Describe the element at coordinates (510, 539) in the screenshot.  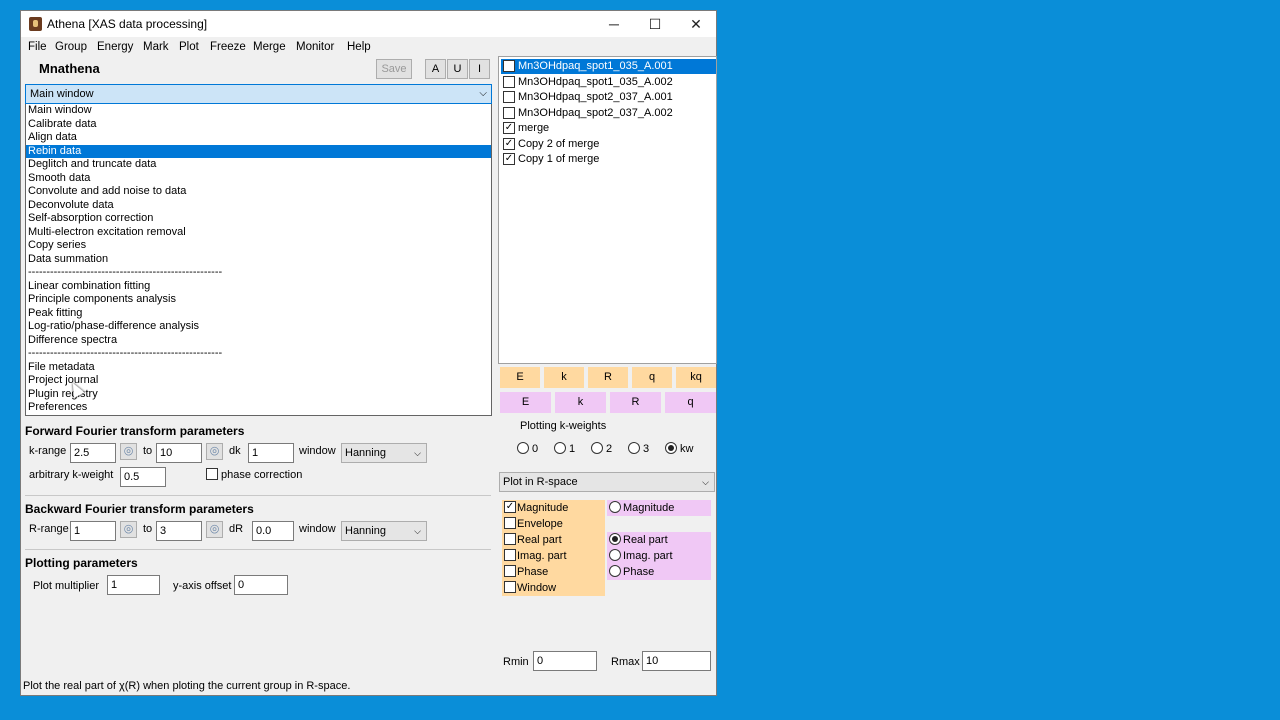
I see `real-part-checkbox` at that location.